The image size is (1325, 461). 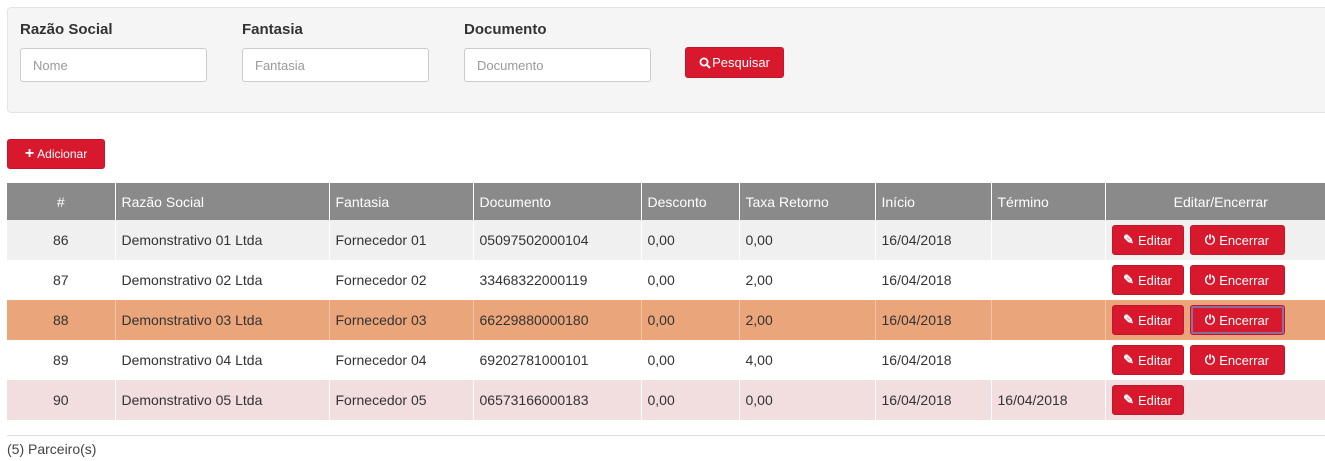 I want to click on col-header-id: #, so click(x=61, y=201).